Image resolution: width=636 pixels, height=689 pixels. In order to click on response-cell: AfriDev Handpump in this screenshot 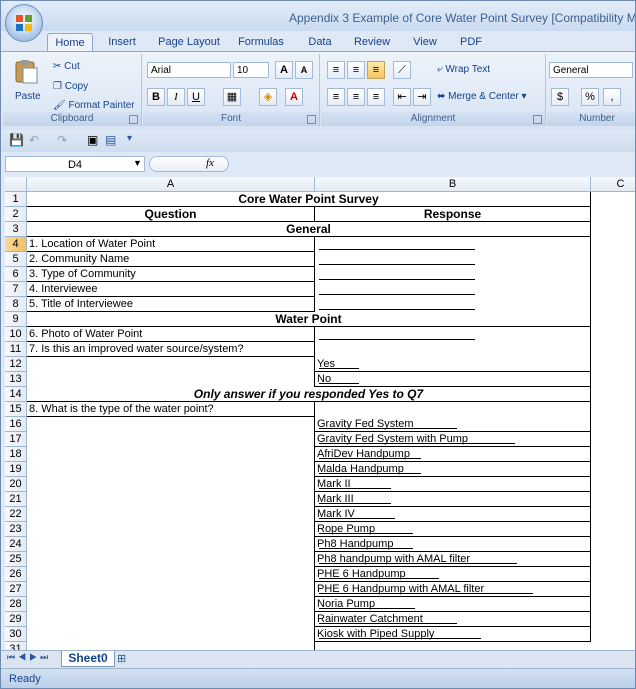, I will do `click(453, 454)`.